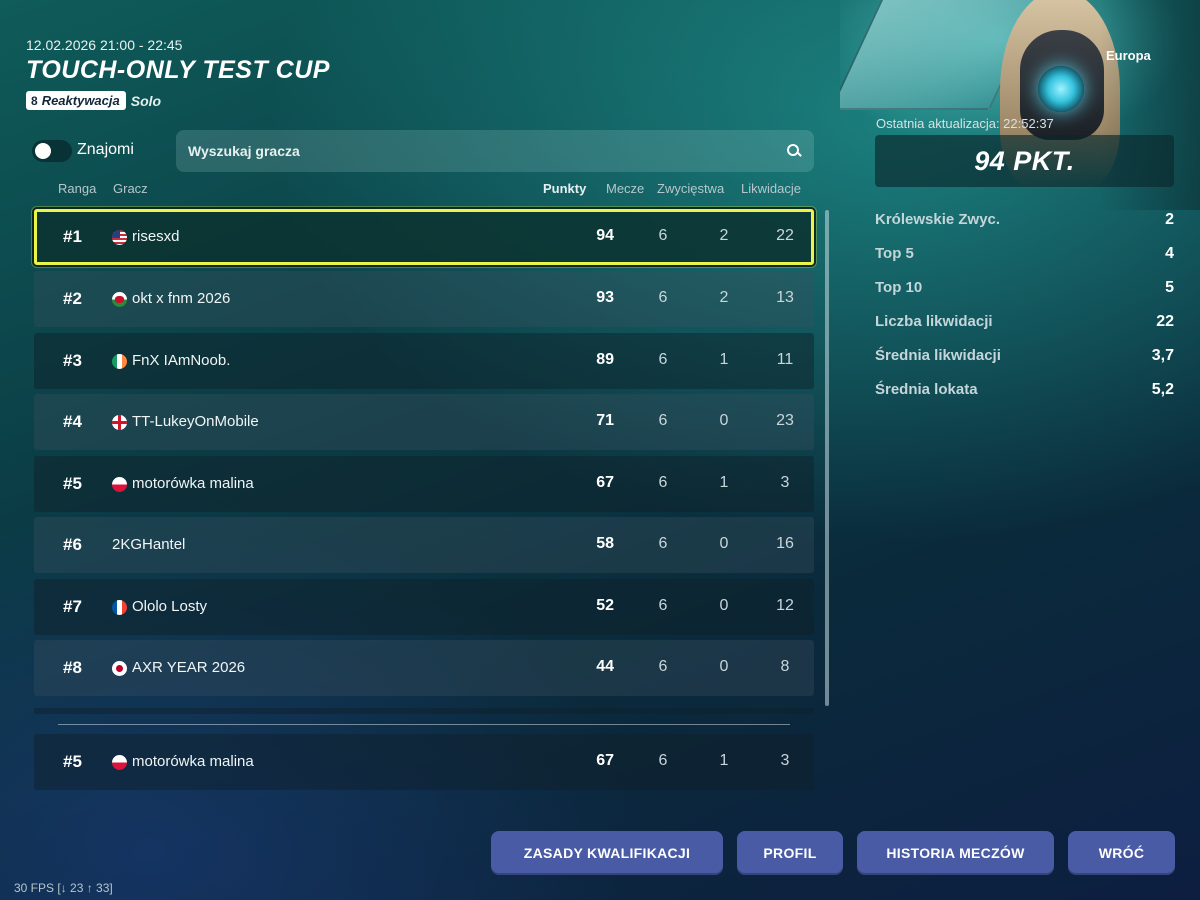 The width and height of the screenshot is (1200, 900). What do you see at coordinates (605, 359) in the screenshot?
I see `row-points: 89` at bounding box center [605, 359].